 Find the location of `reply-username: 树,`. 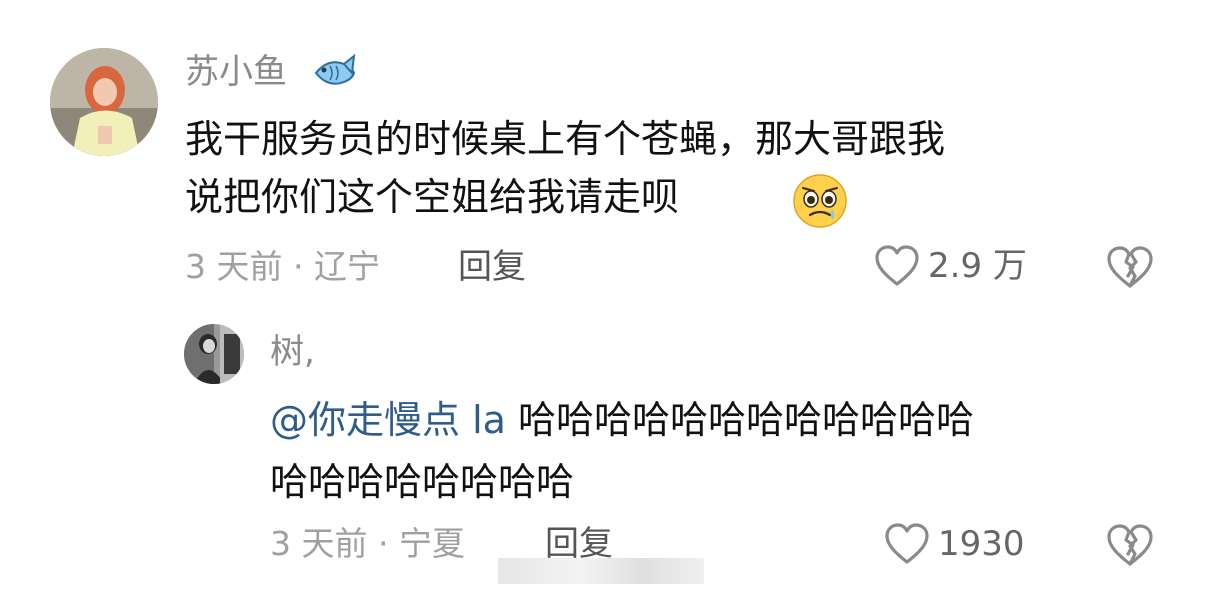

reply-username: 树, is located at coordinates (292, 352).